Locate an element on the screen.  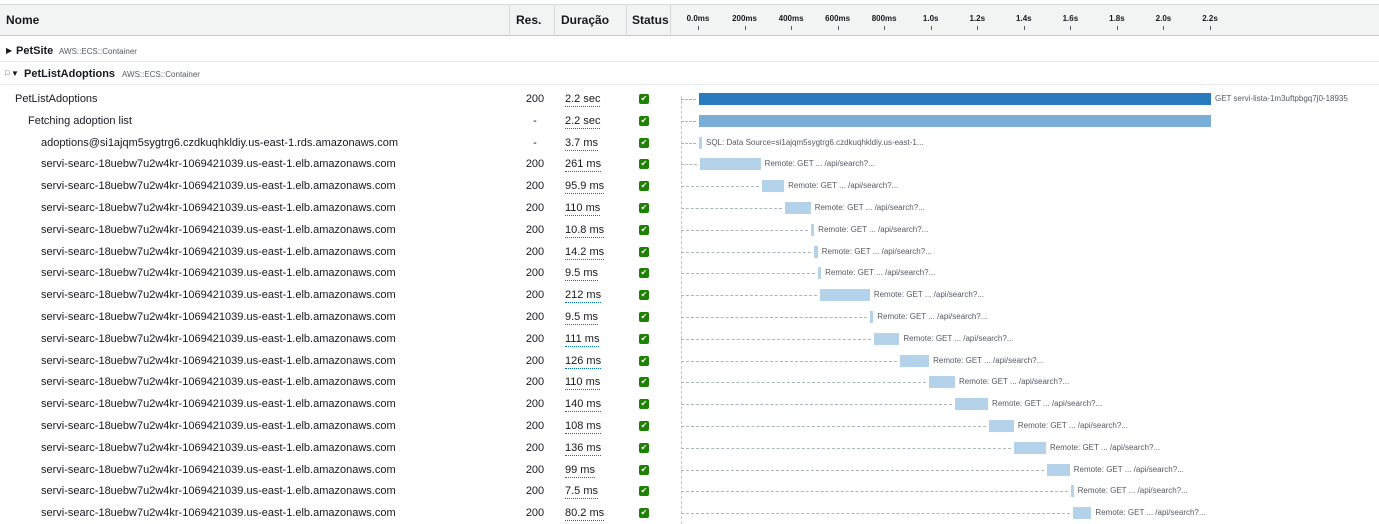
segment-duration: 126 ms is located at coordinates (583, 361).